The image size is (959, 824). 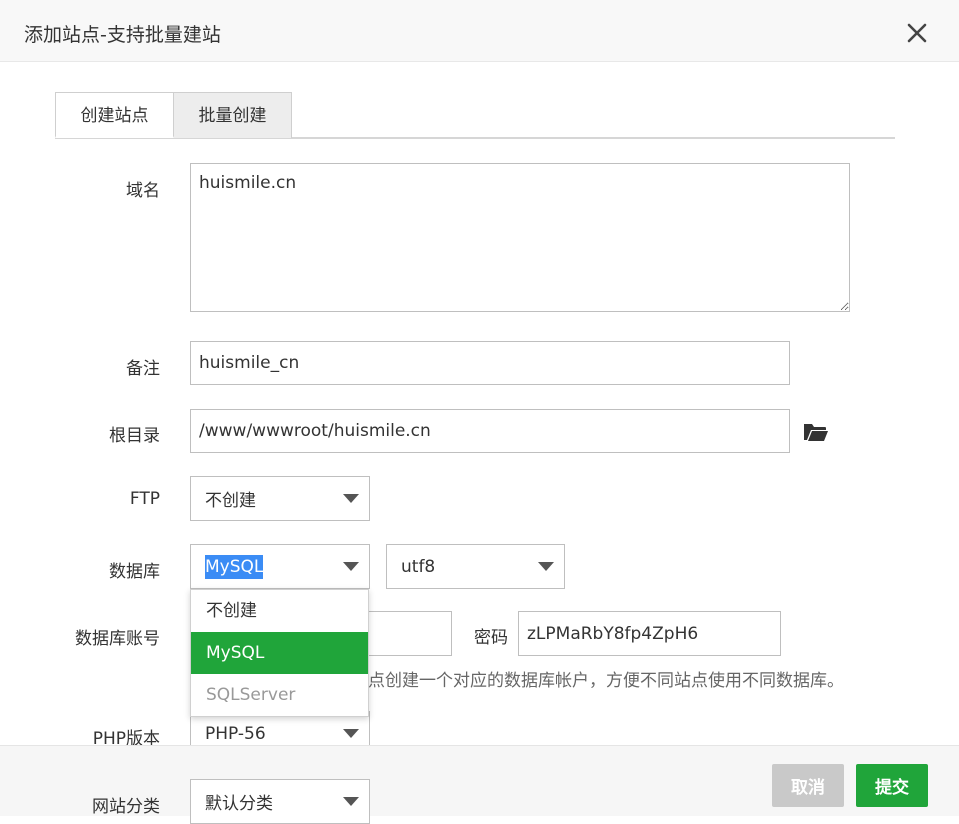 I want to click on tab-create-site: 创建站点, so click(x=114, y=115).